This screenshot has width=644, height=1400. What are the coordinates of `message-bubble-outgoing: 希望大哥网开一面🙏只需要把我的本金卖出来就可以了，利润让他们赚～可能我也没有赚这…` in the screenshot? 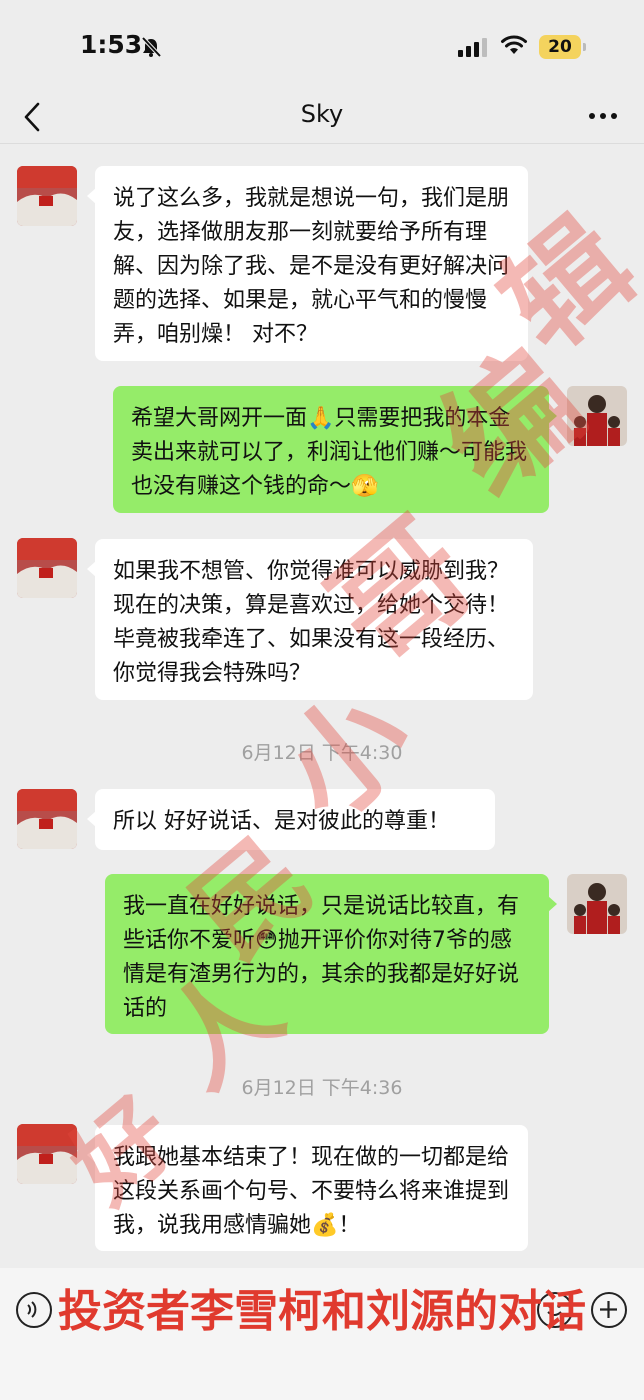 It's located at (335, 449).